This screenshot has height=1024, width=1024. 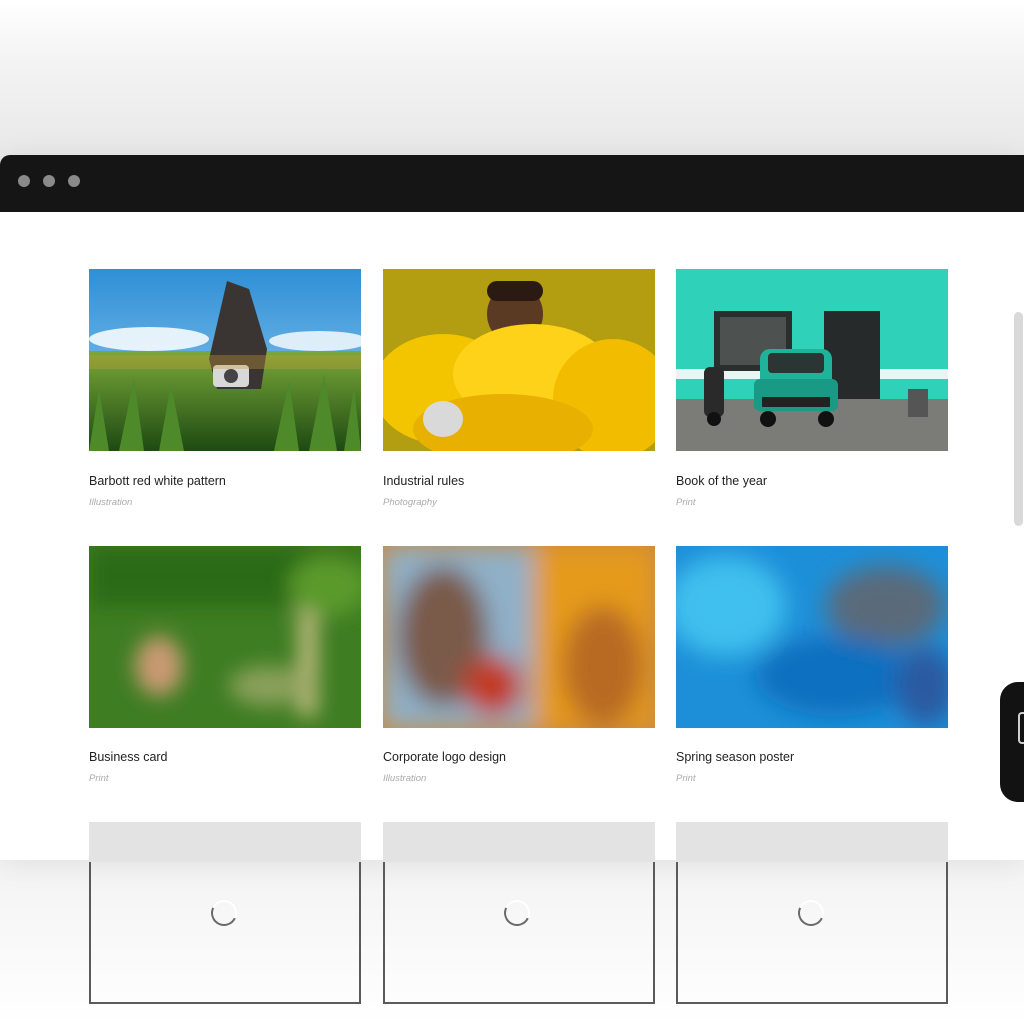 I want to click on smoke-photo-image, so click(x=519, y=360).